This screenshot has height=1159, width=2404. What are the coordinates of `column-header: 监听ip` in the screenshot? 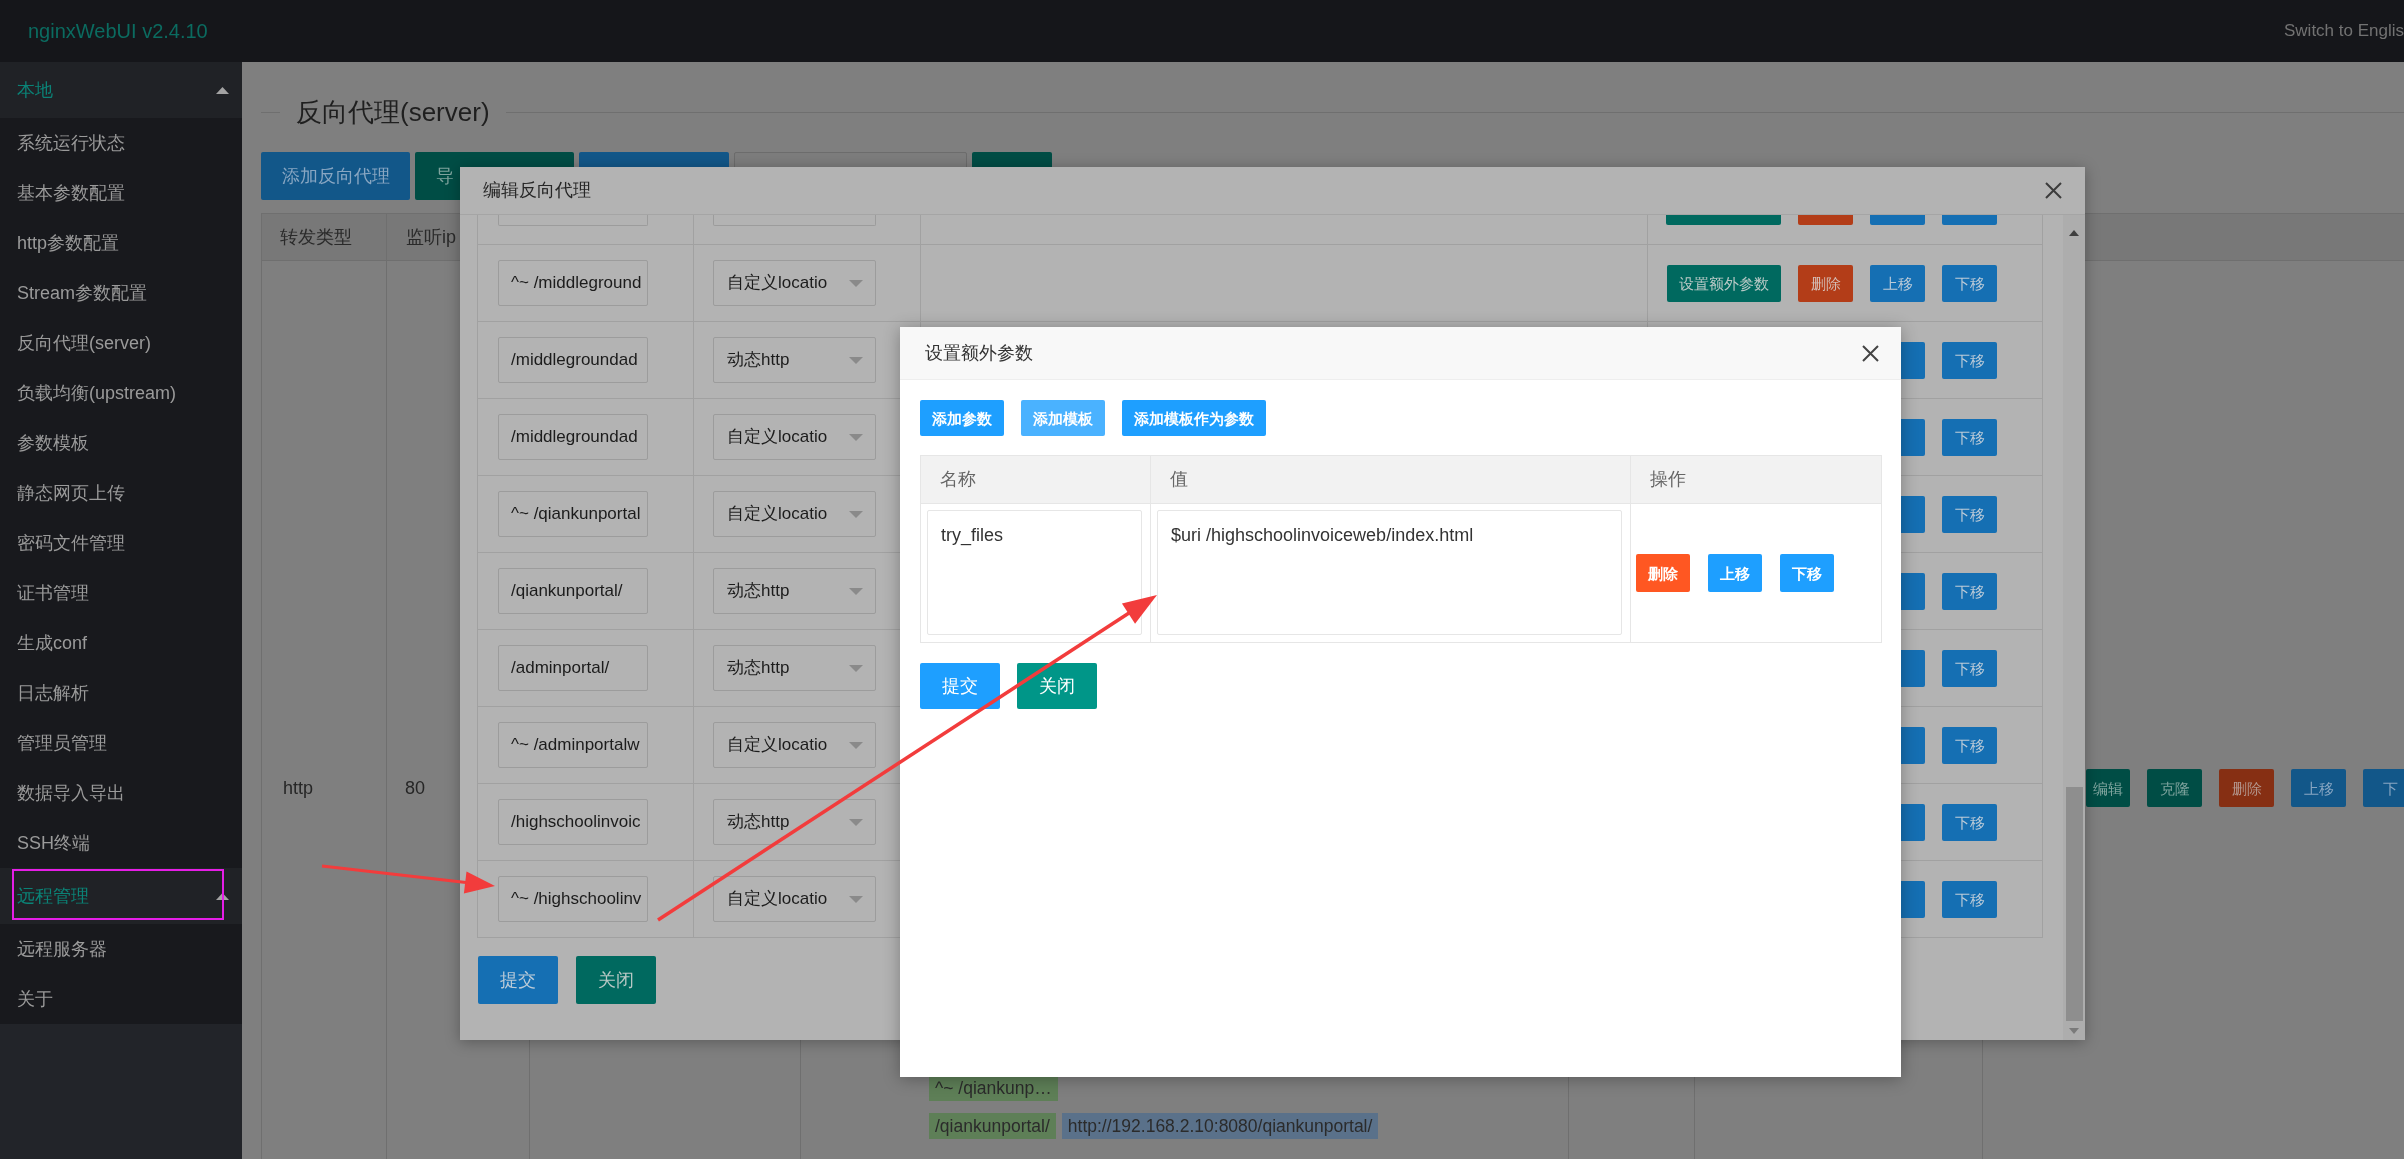 It's located at (431, 237).